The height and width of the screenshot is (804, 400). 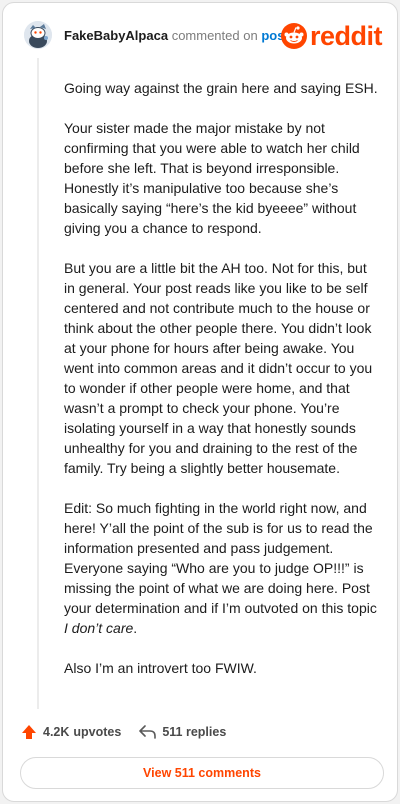 I want to click on reply-arrow-icon, so click(x=148, y=732).